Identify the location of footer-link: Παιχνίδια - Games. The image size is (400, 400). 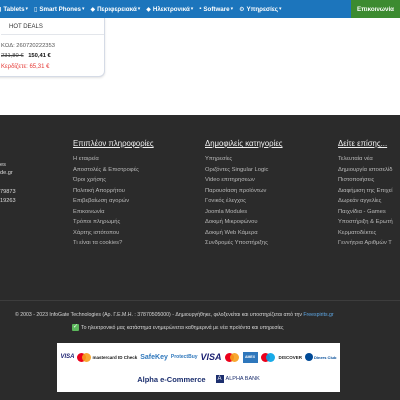
(365, 212).